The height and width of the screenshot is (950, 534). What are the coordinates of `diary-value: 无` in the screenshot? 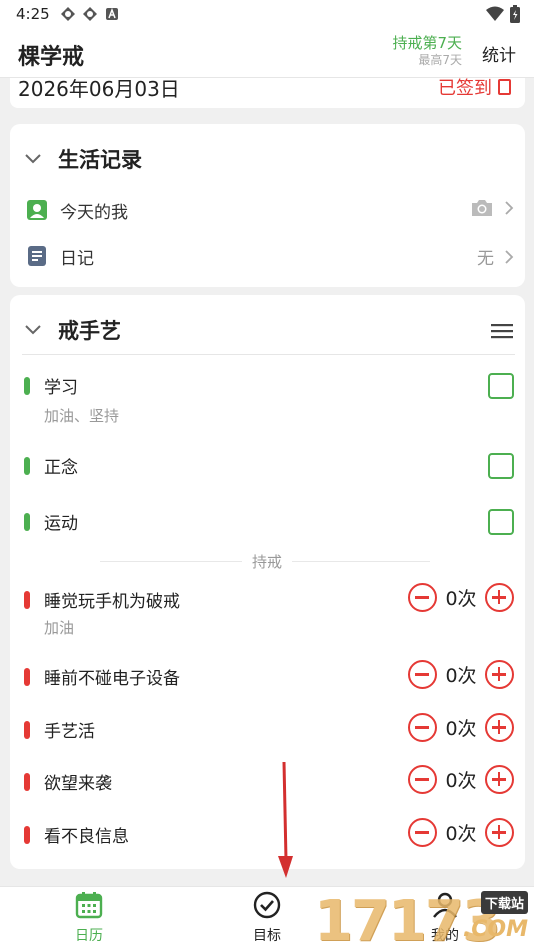 It's located at (485, 259).